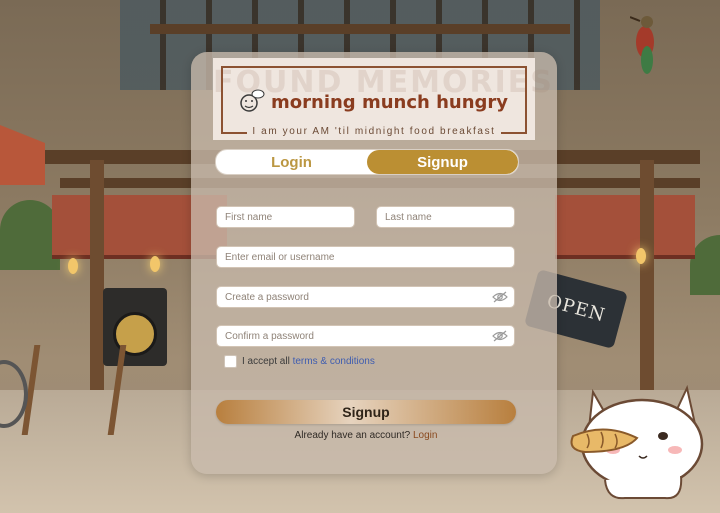 The height and width of the screenshot is (513, 720). Describe the element at coordinates (360, 29) in the screenshot. I see `beam` at that location.